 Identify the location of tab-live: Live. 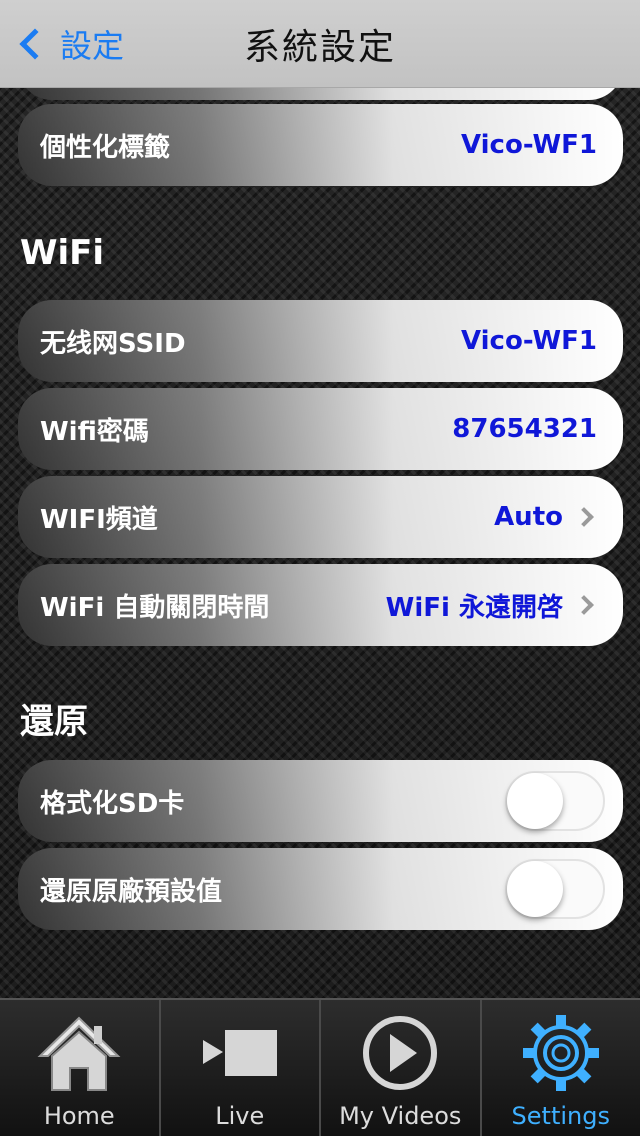
(241, 1068).